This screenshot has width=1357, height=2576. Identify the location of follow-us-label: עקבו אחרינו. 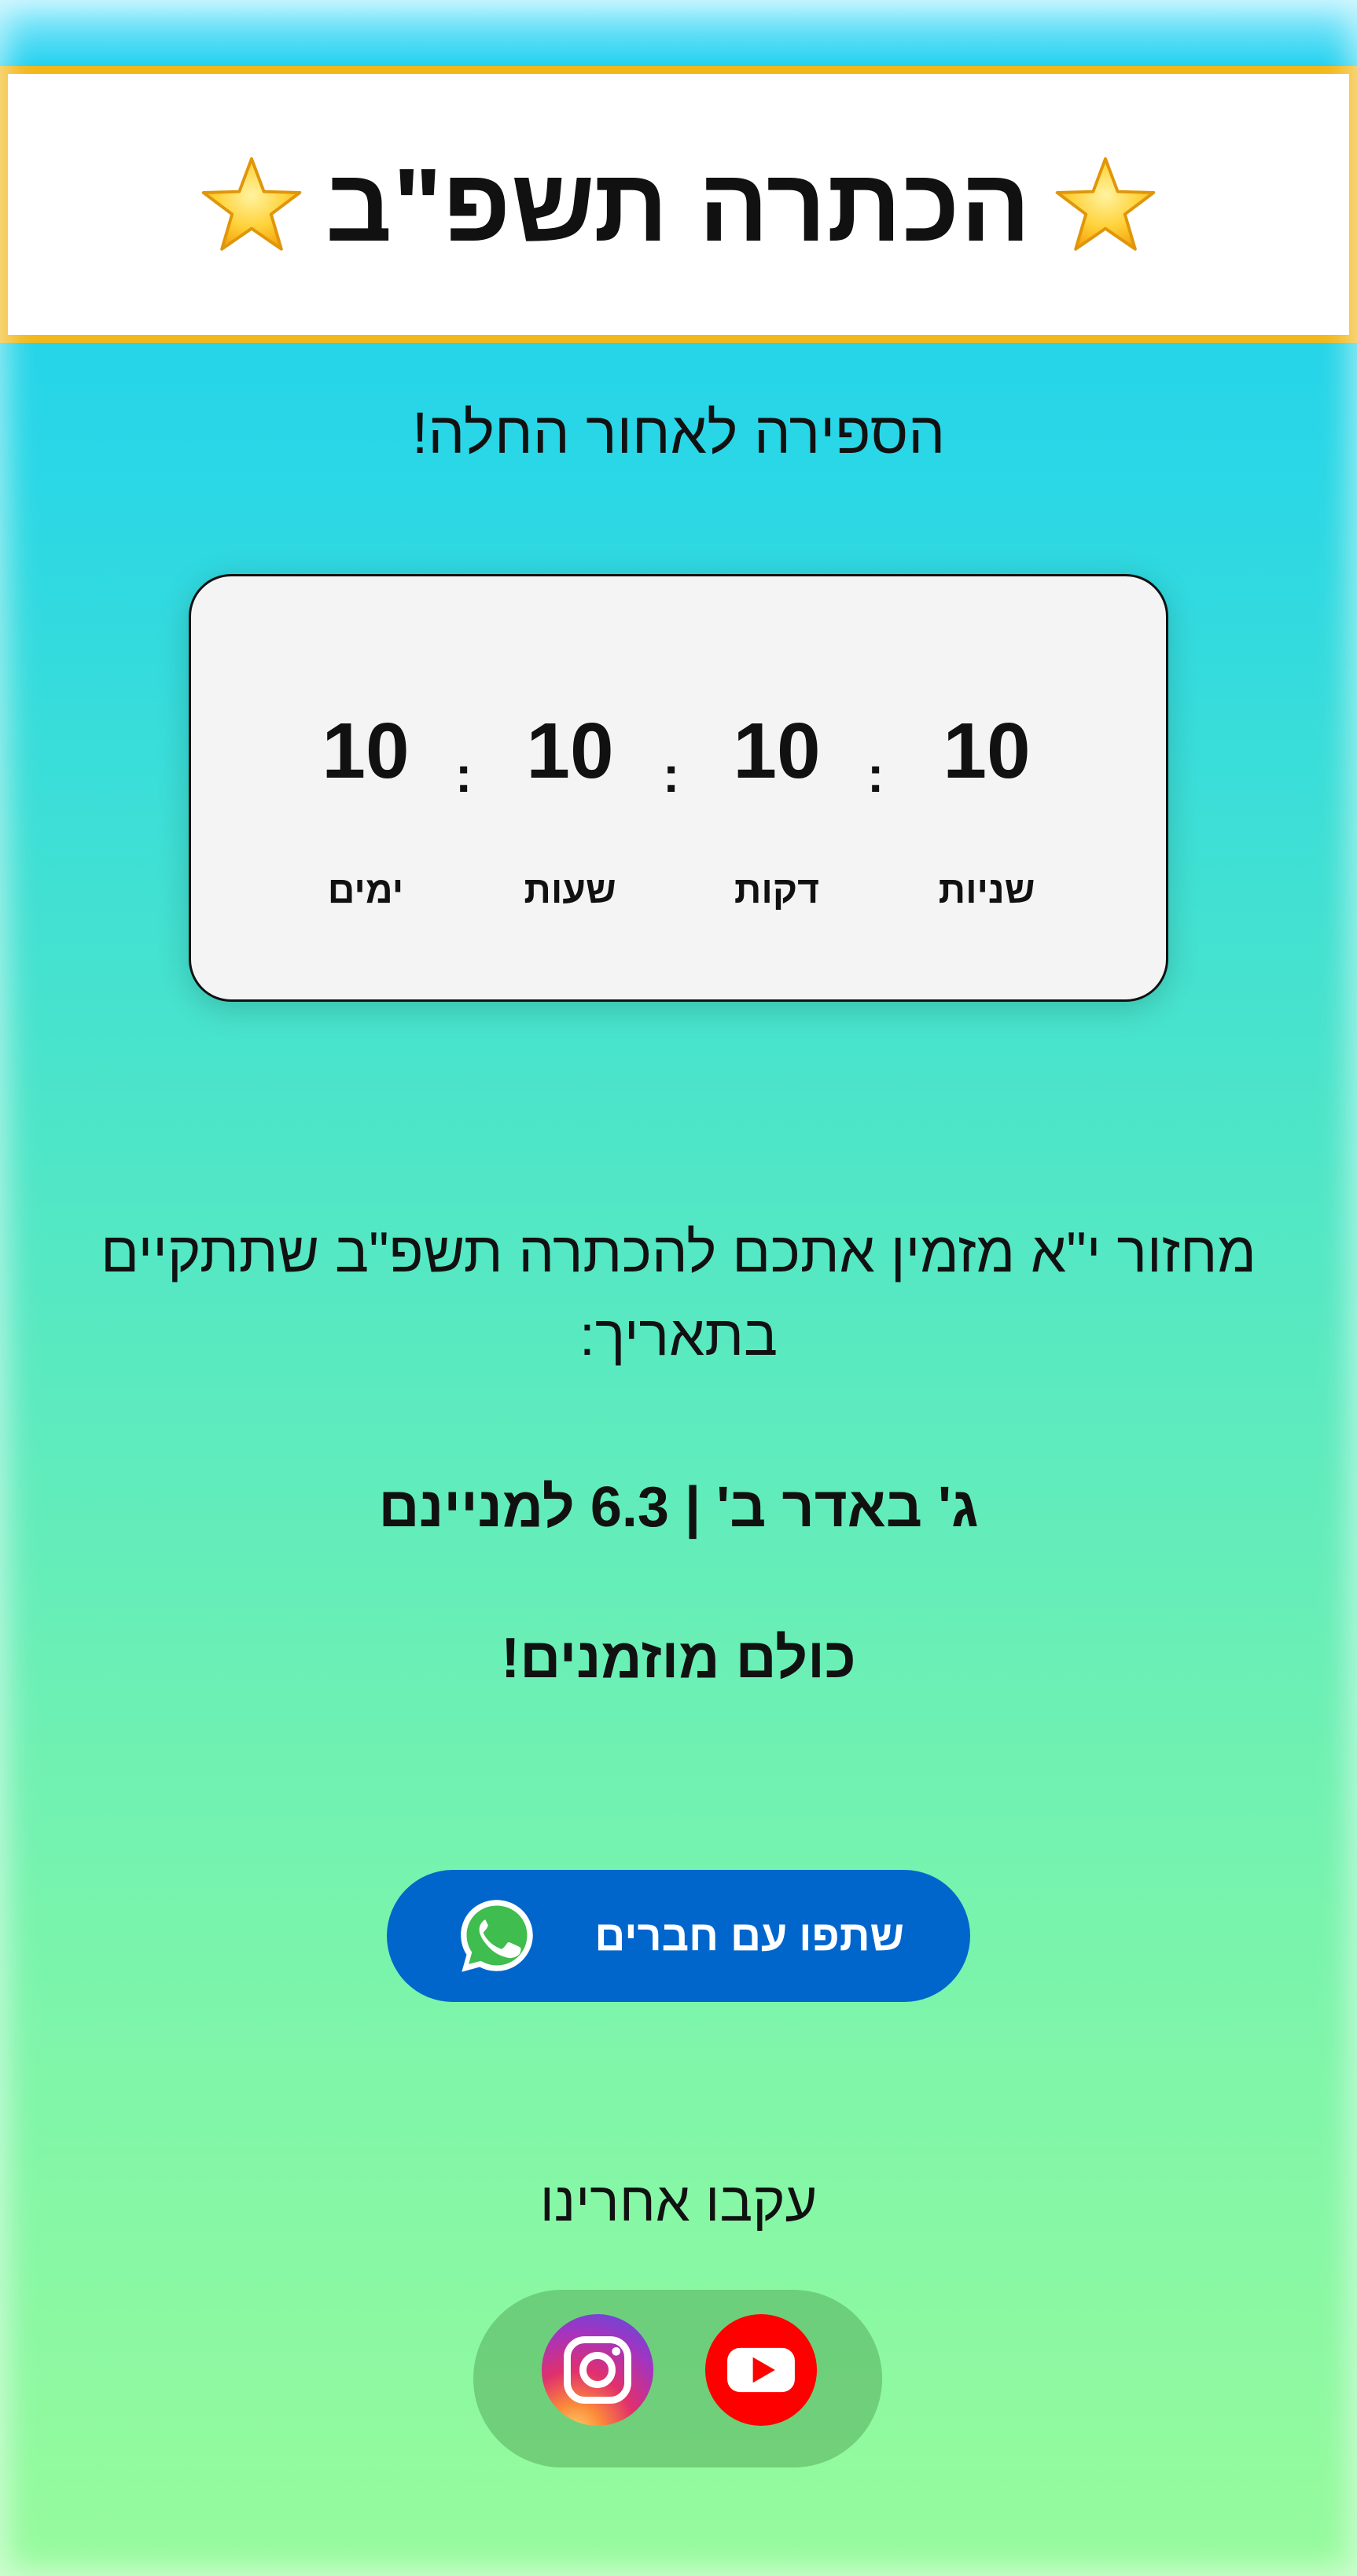
(678, 2201).